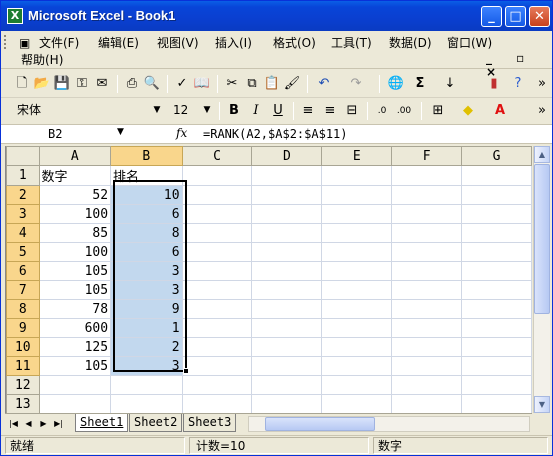  Describe the element at coordinates (120, 132) in the screenshot. I see `name-box-dropdown-icon: ▼` at that location.